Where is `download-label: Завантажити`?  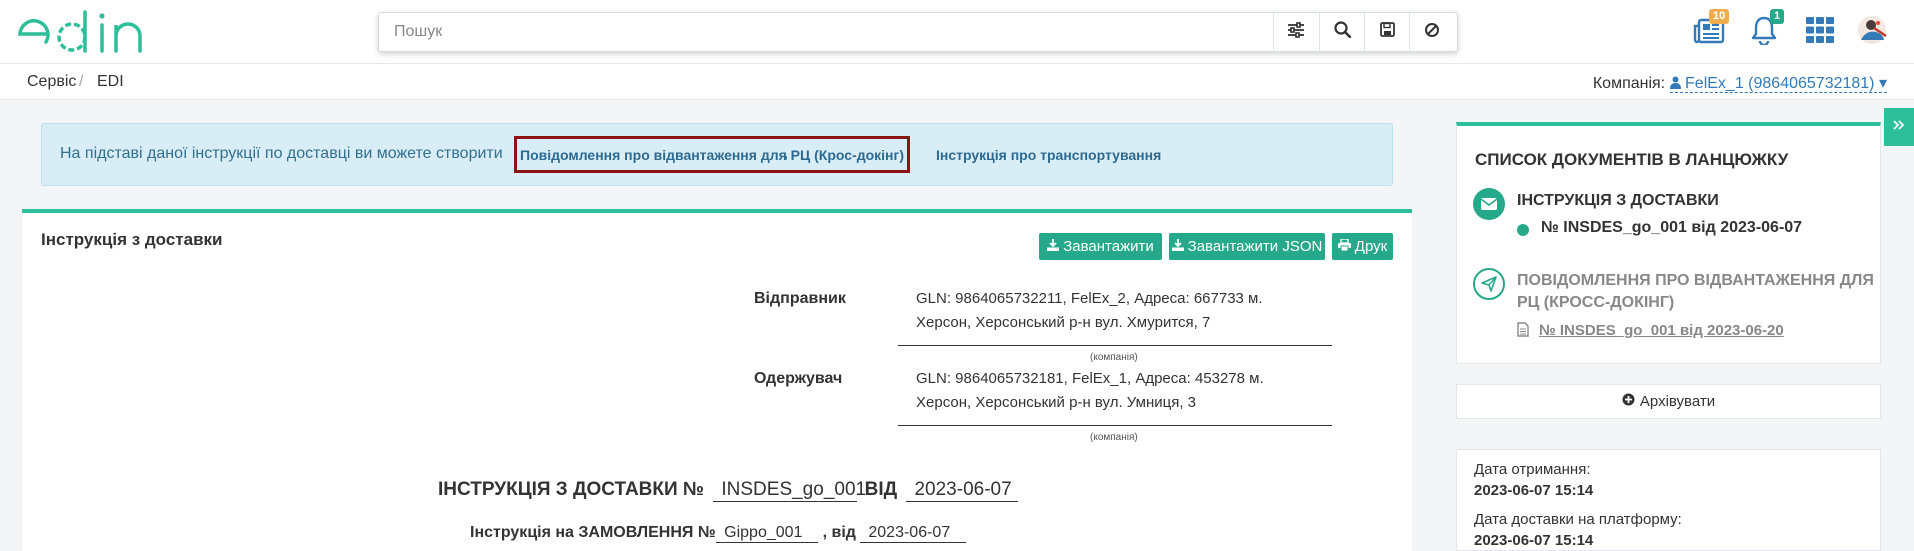
download-label: Завантажити is located at coordinates (1108, 246).